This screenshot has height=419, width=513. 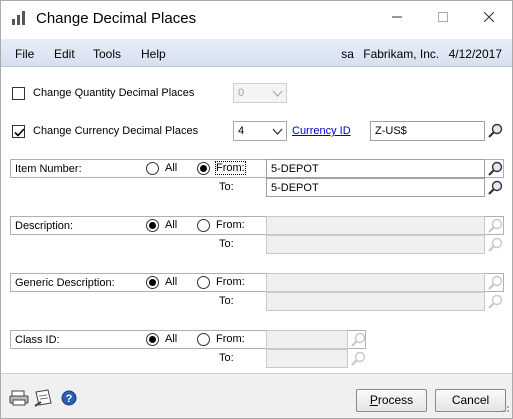 What do you see at coordinates (260, 131) in the screenshot?
I see `currency-decimal-select: 4` at bounding box center [260, 131].